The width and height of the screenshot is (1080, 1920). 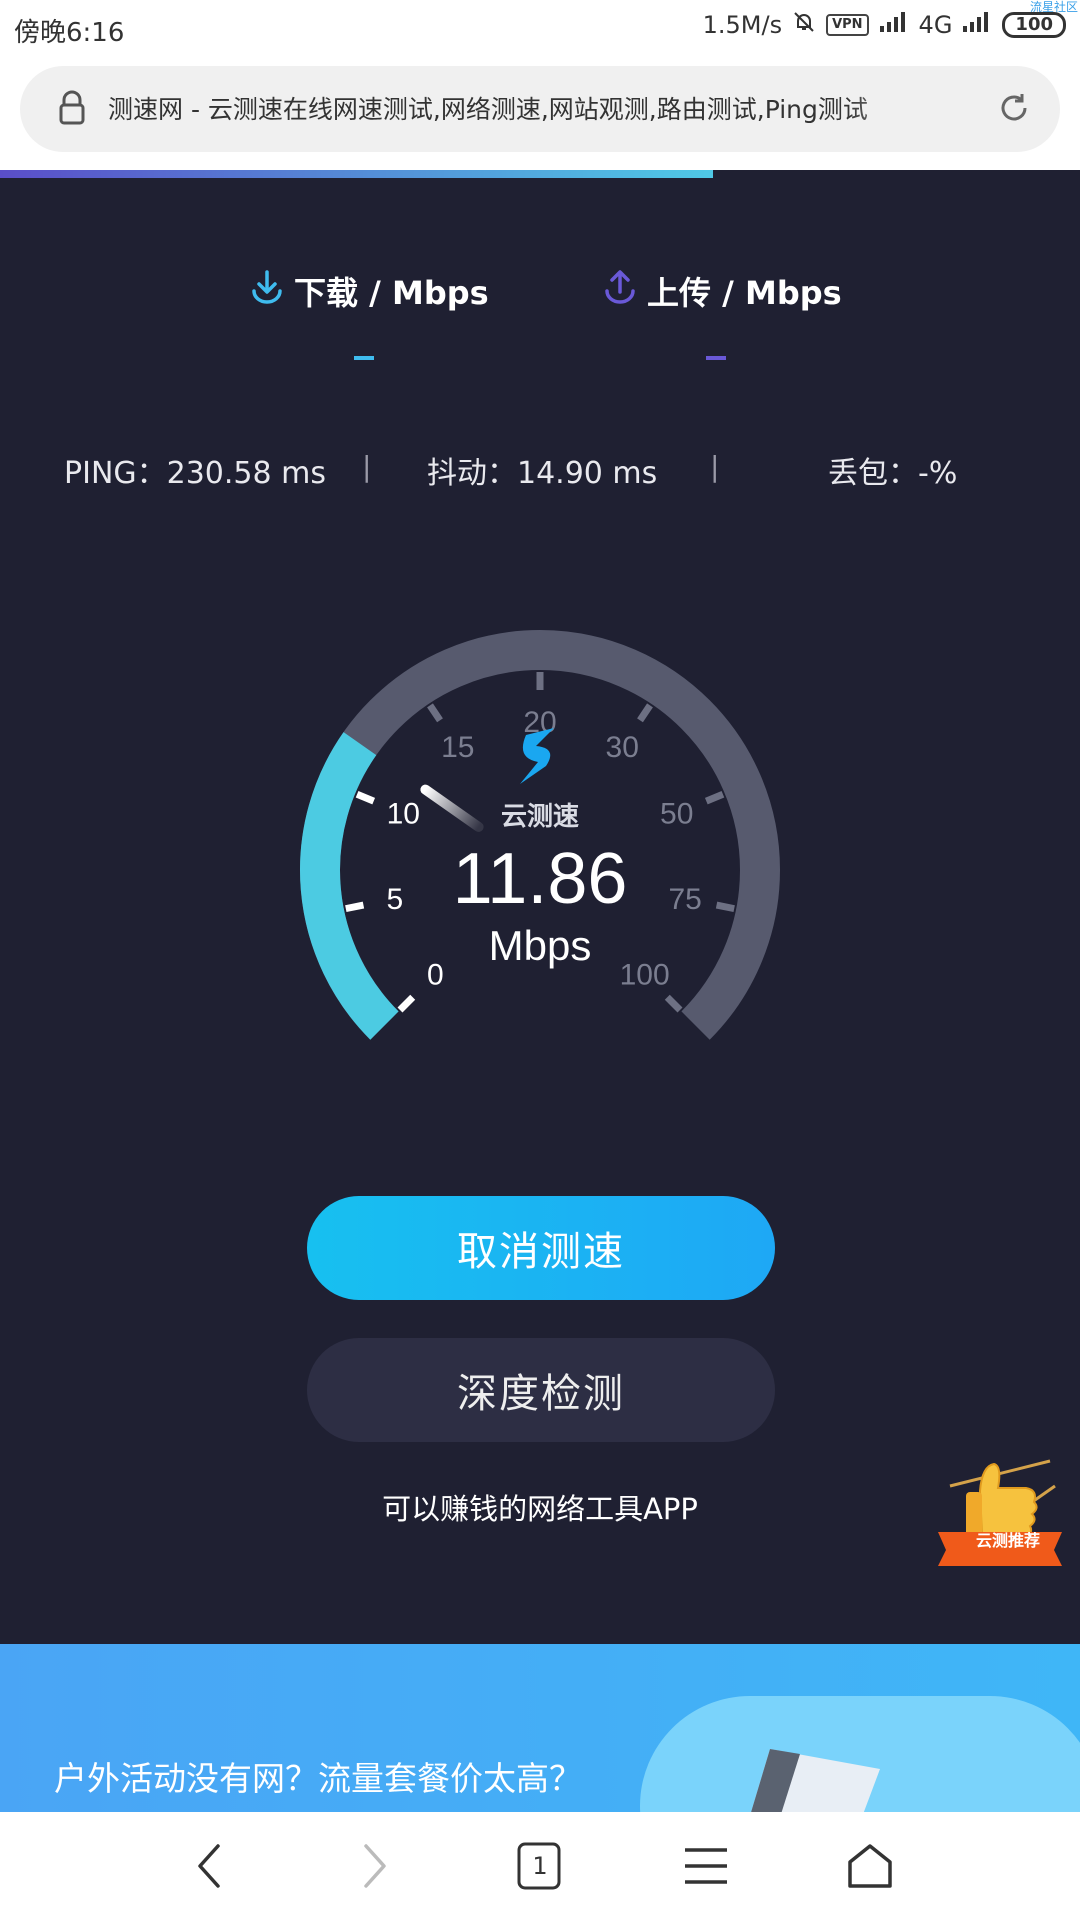 What do you see at coordinates (540, 945) in the screenshot?
I see `current-speed-unit: Mbps` at bounding box center [540, 945].